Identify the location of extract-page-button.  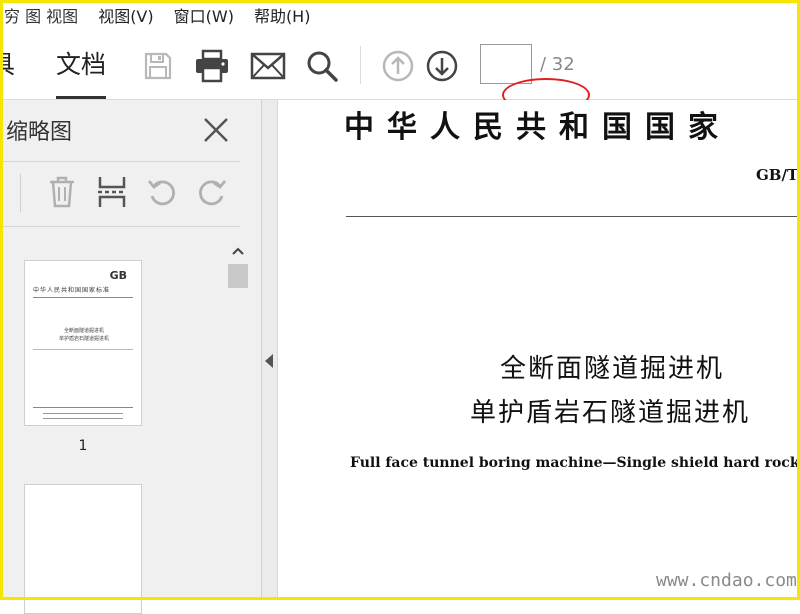
(112, 192).